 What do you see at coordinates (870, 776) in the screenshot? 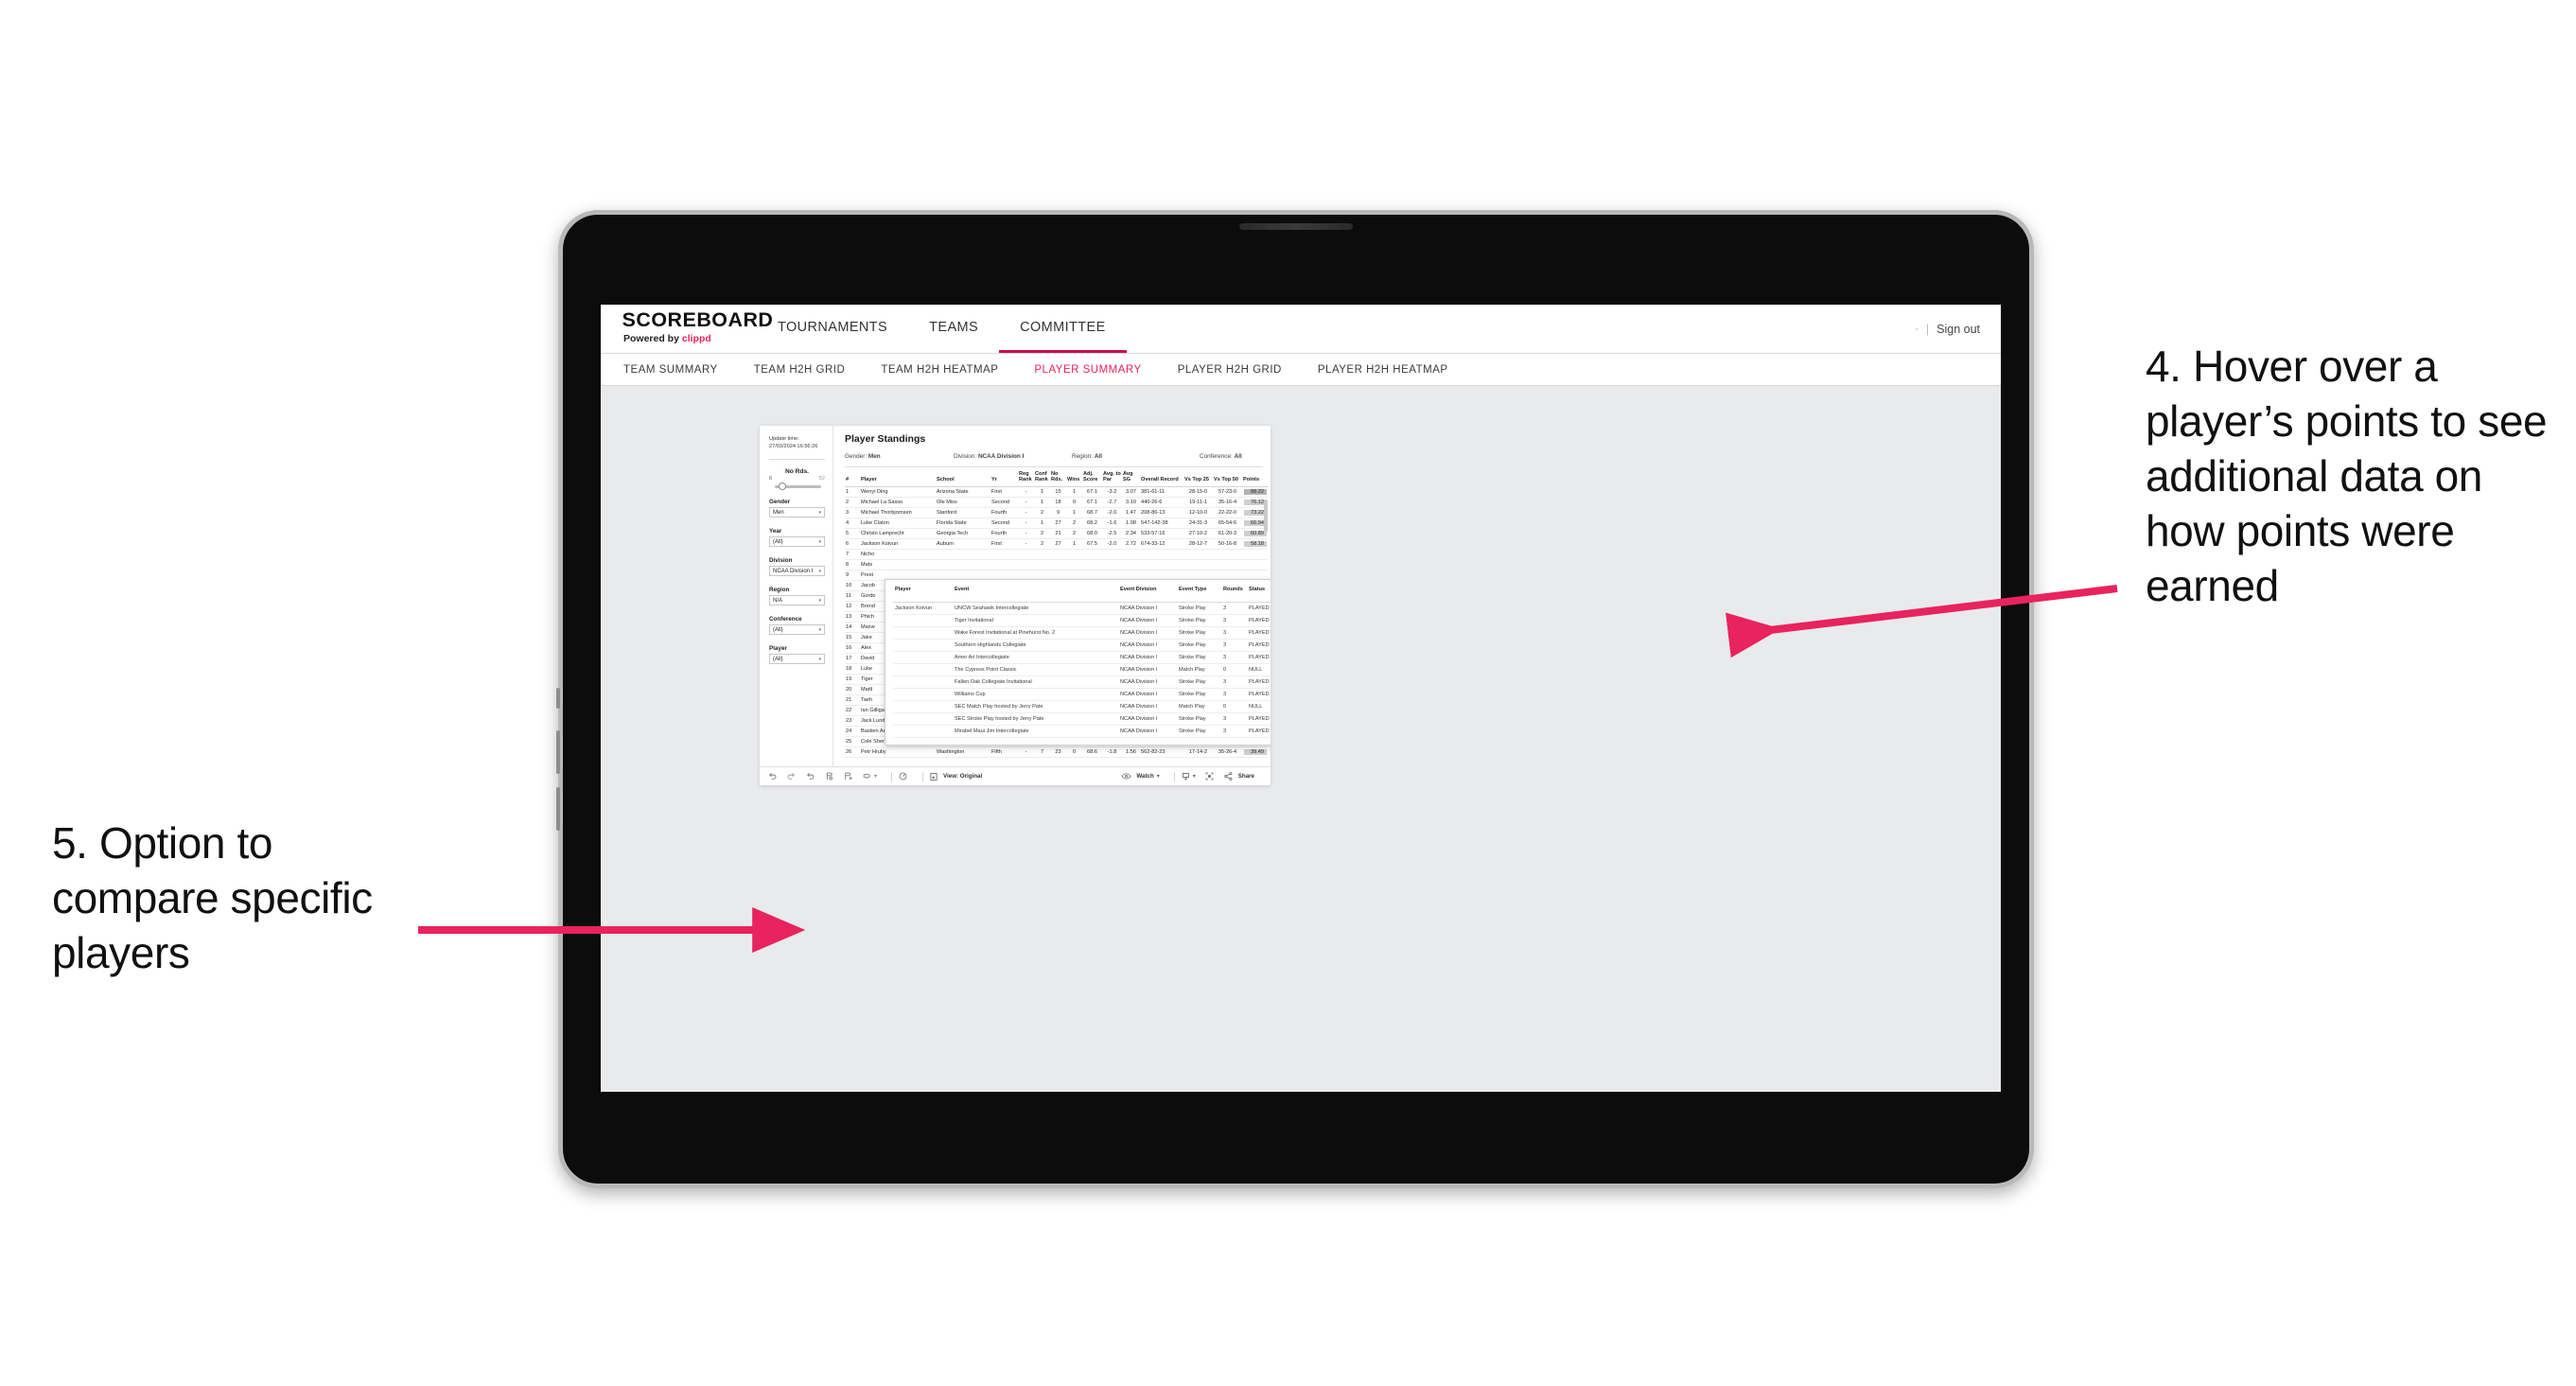
I see `pan-icon: ▾` at bounding box center [870, 776].